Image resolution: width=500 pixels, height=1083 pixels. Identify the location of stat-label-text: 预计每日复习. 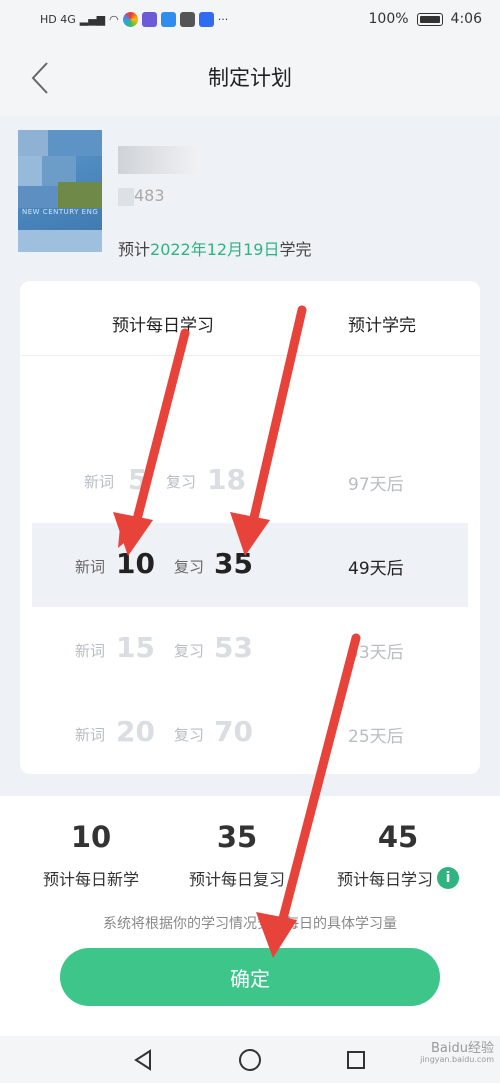
(236, 879).